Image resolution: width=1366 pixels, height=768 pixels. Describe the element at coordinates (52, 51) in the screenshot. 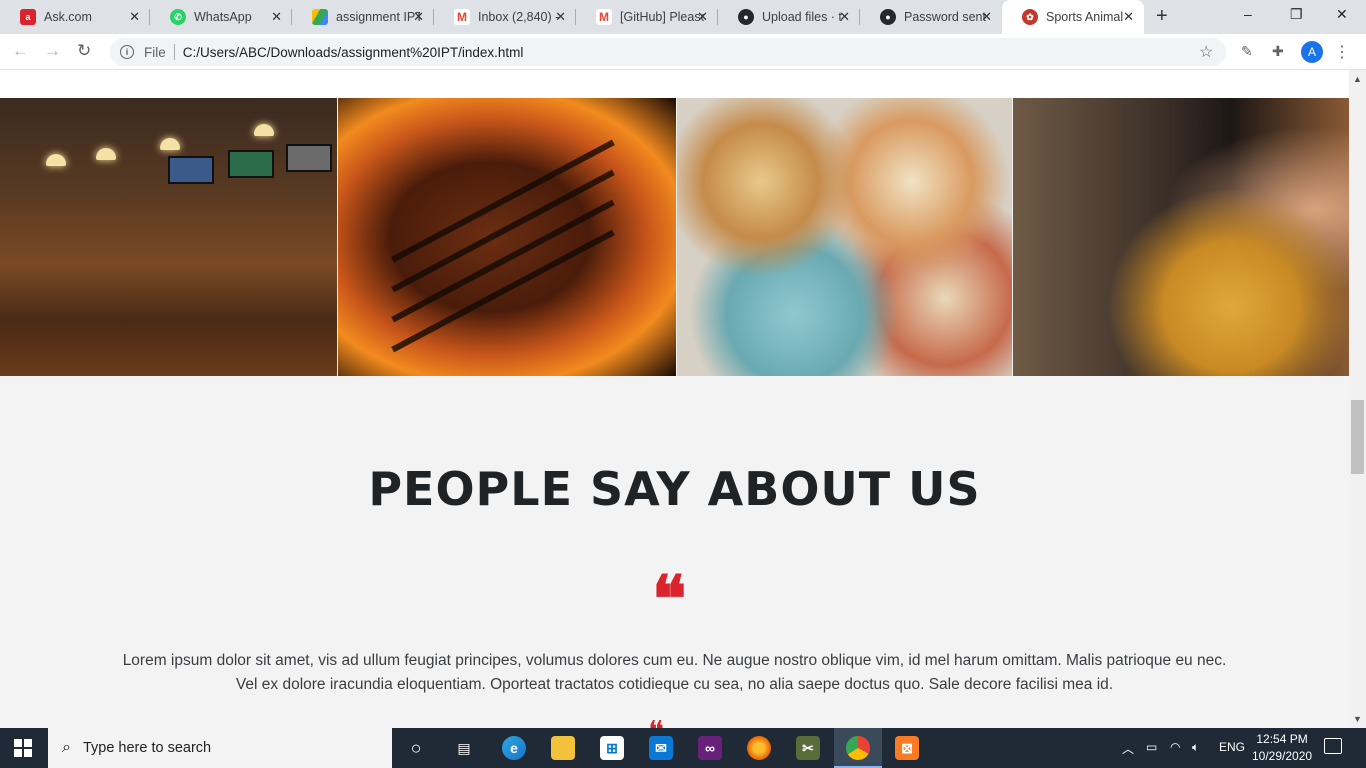

I see `forward-arrow-icon: →` at that location.